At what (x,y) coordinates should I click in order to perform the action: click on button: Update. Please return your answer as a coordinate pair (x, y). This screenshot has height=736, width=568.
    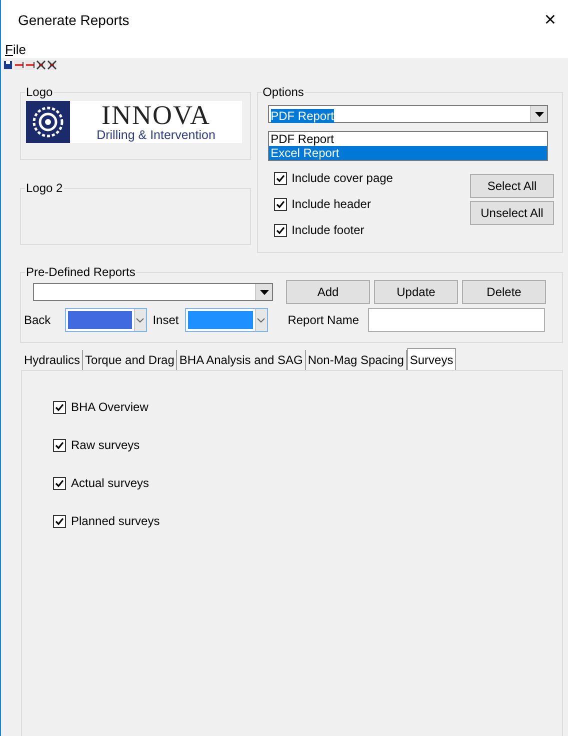
    Looking at the image, I should click on (416, 292).